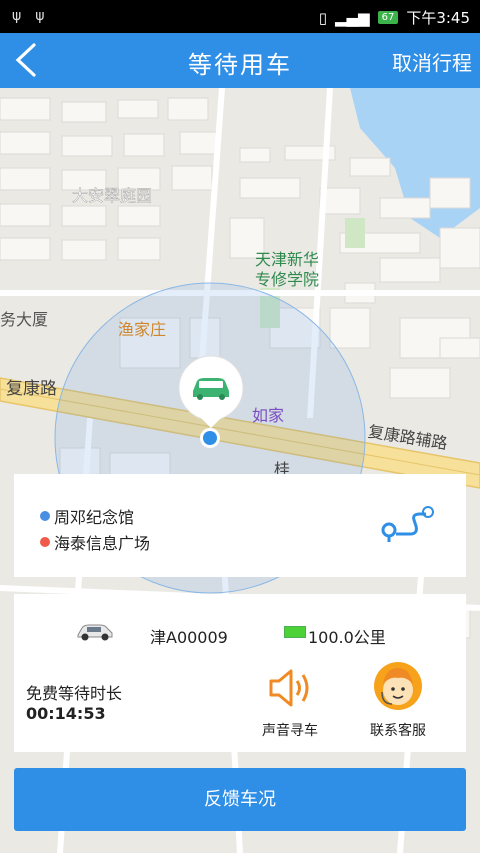 The width and height of the screenshot is (480, 853). What do you see at coordinates (94, 517) in the screenshot?
I see `route-start: 周邓纪念馆` at bounding box center [94, 517].